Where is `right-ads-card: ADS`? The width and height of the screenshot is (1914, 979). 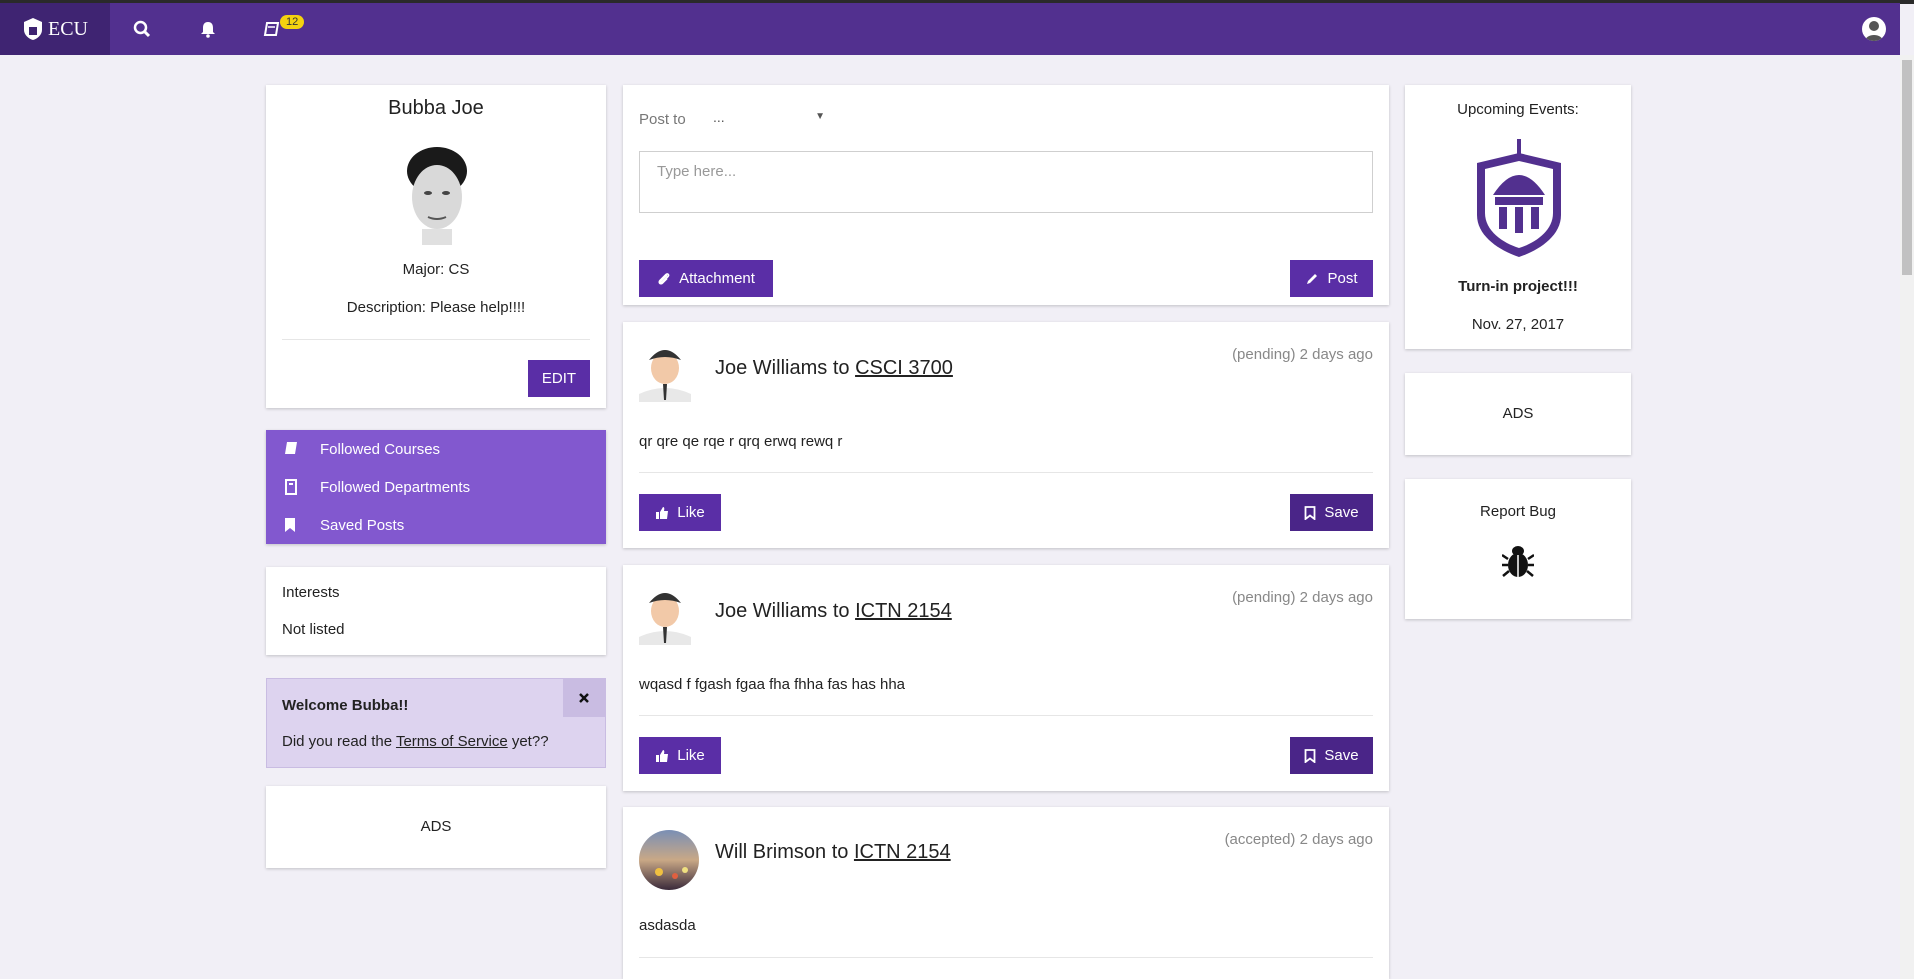
right-ads-card: ADS is located at coordinates (1518, 414).